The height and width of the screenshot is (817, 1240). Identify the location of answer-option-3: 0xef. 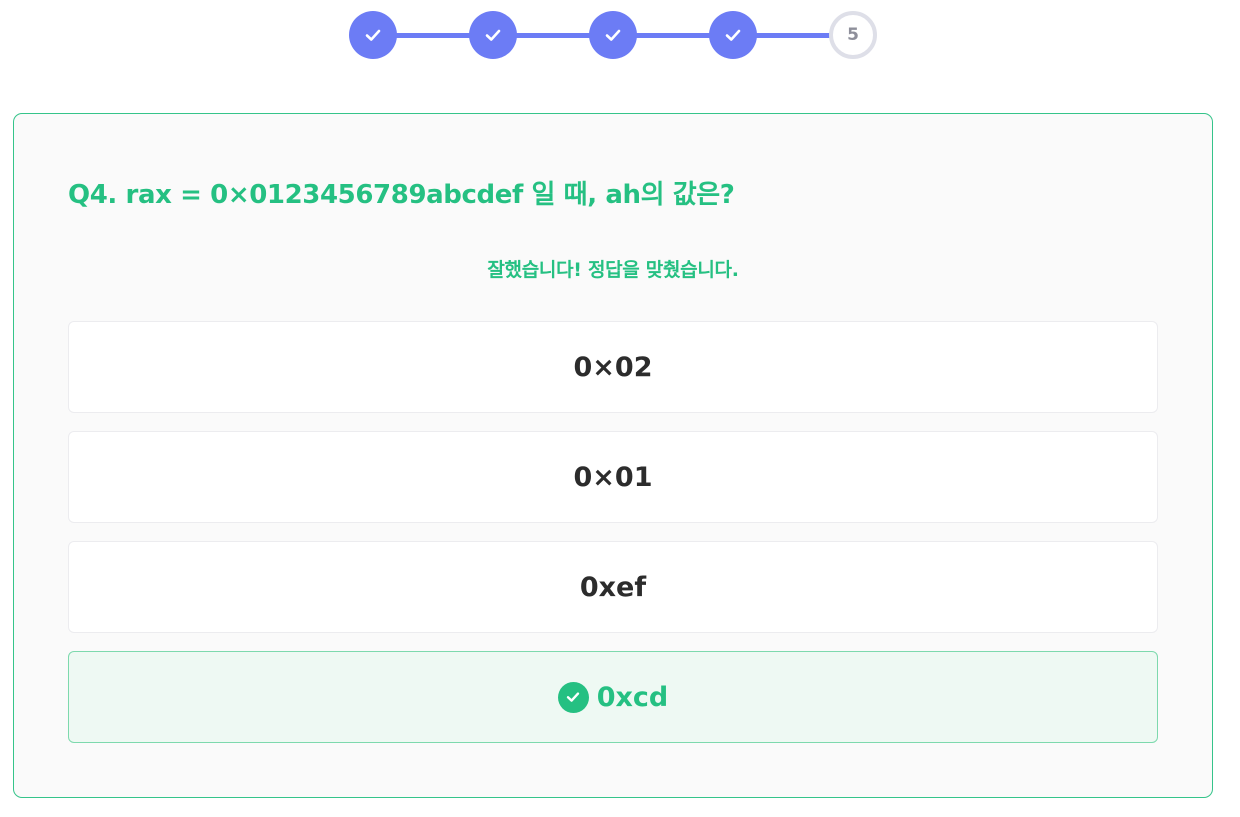
(613, 587).